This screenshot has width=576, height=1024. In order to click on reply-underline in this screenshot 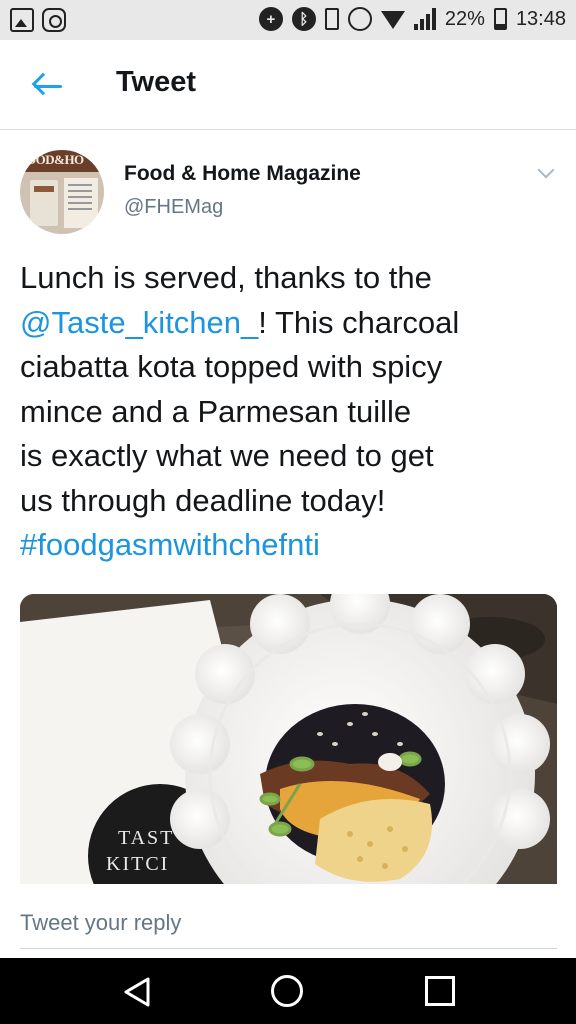, I will do `click(288, 948)`.